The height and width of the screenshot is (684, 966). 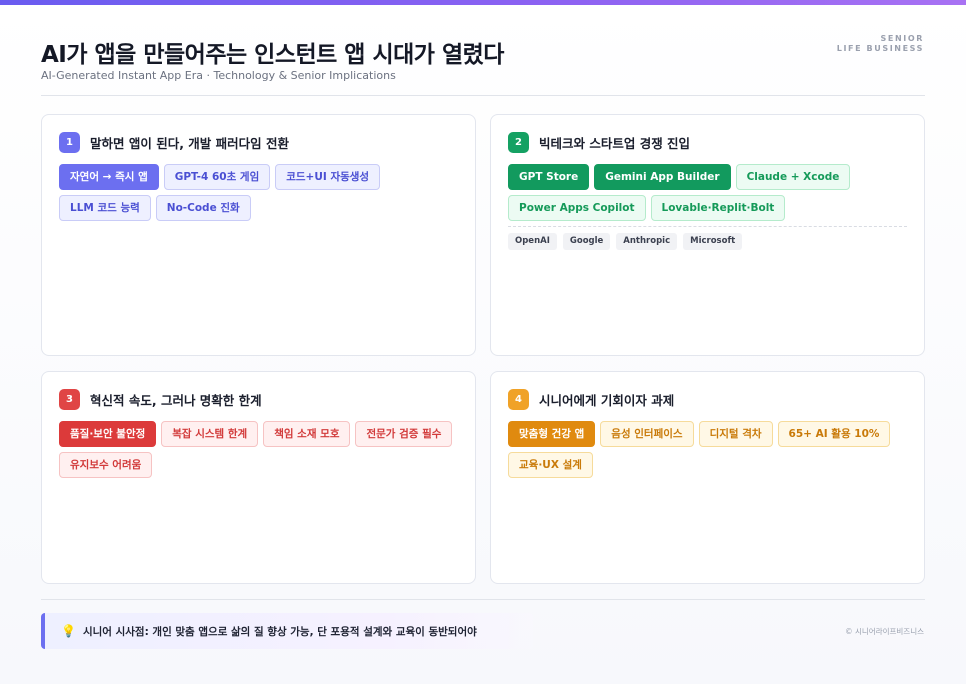 I want to click on company-tag-google: Google, so click(x=586, y=241).